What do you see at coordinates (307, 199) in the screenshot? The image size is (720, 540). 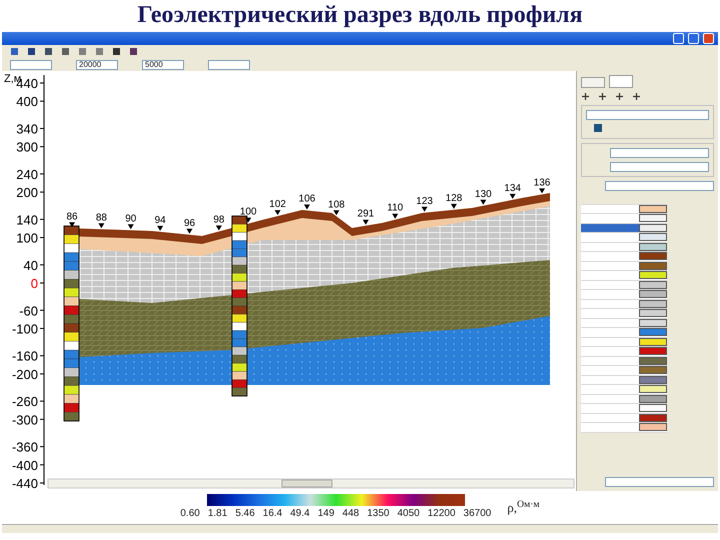 I see `station-label: 106` at bounding box center [307, 199].